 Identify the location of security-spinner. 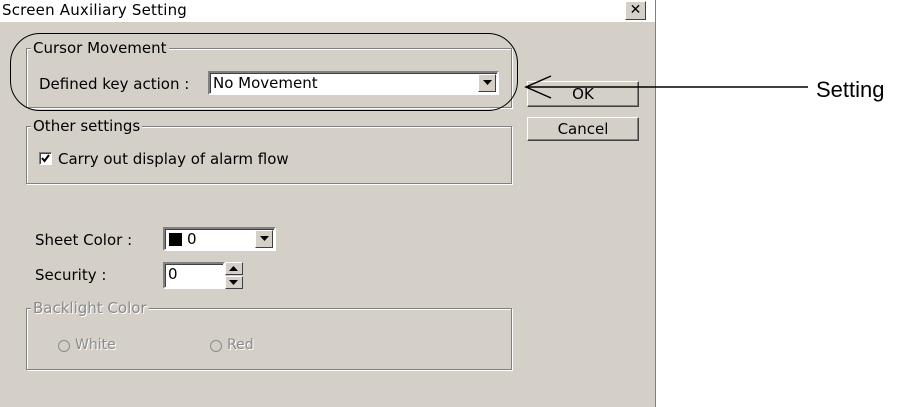
(234, 275).